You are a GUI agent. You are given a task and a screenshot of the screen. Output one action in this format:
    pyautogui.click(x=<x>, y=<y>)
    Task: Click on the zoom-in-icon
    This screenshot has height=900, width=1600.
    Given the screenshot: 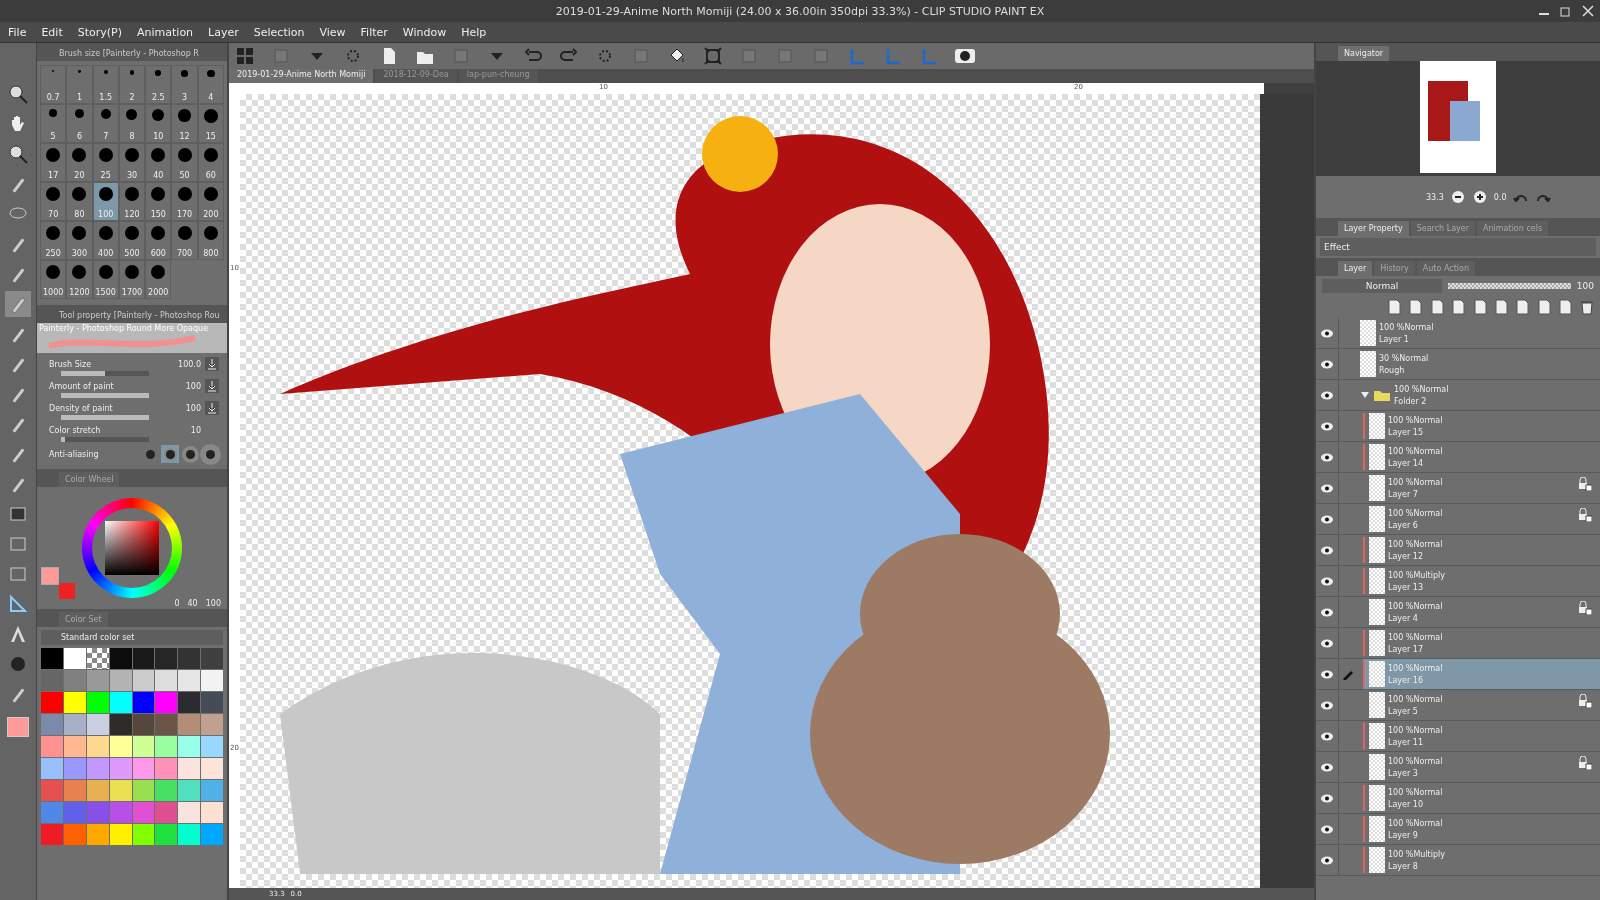 What is the action you would take?
    pyautogui.click(x=1479, y=197)
    